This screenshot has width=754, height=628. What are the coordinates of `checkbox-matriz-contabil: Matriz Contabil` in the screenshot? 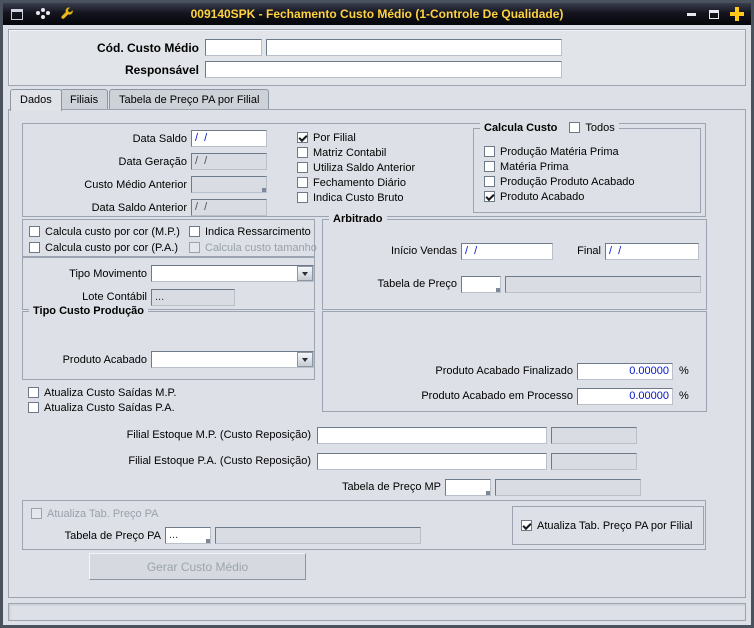 It's located at (341, 152).